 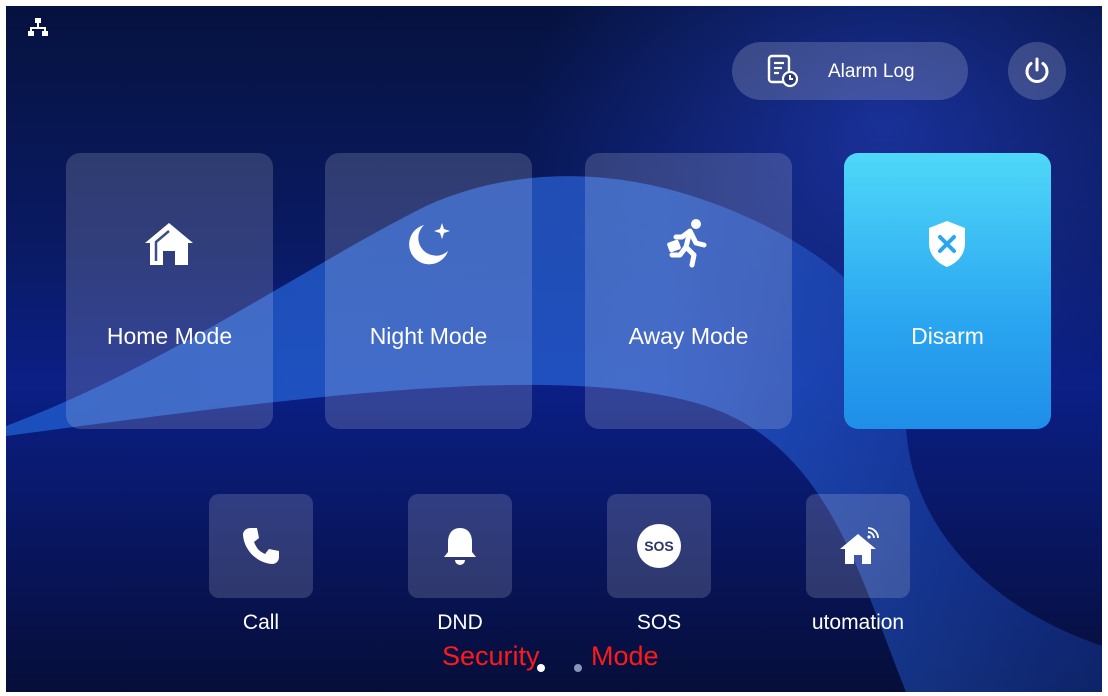 I want to click on automation-button, so click(x=858, y=546).